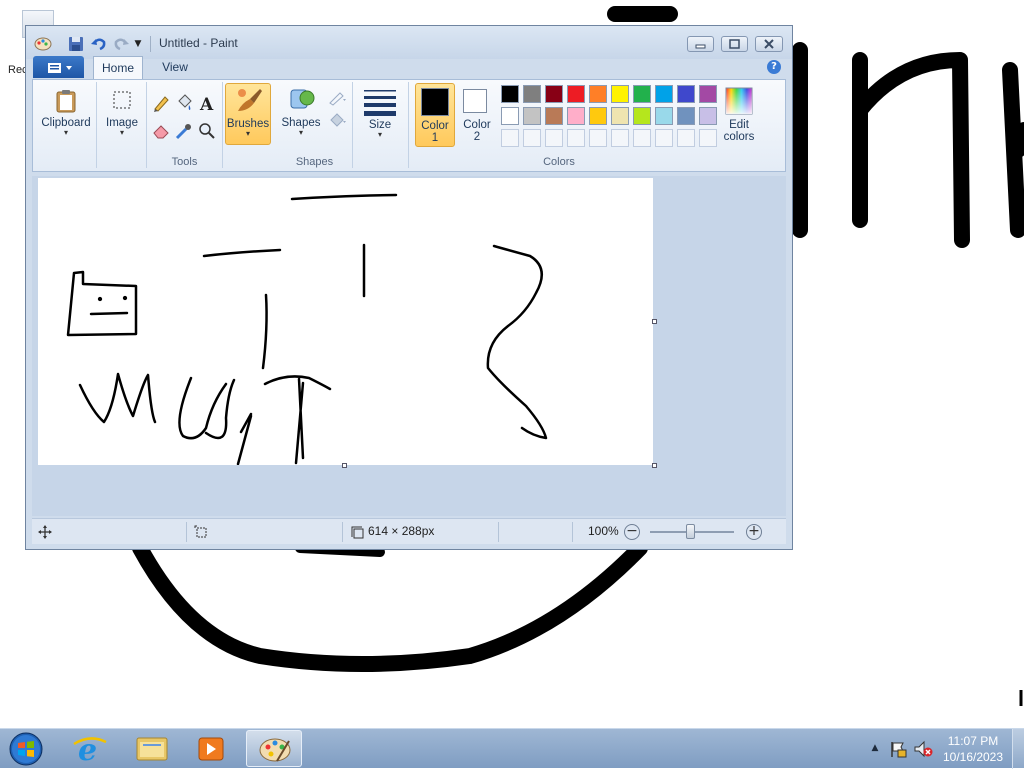 Image resolution: width=1024 pixels, height=771 pixels. I want to click on taskbar-media-player, so click(212, 748).